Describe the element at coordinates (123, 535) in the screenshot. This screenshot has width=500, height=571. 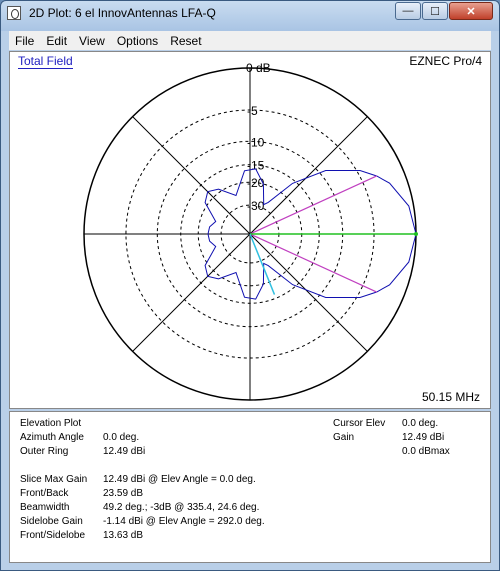
I see `front-sidelobe-value: 13.63 dB` at that location.